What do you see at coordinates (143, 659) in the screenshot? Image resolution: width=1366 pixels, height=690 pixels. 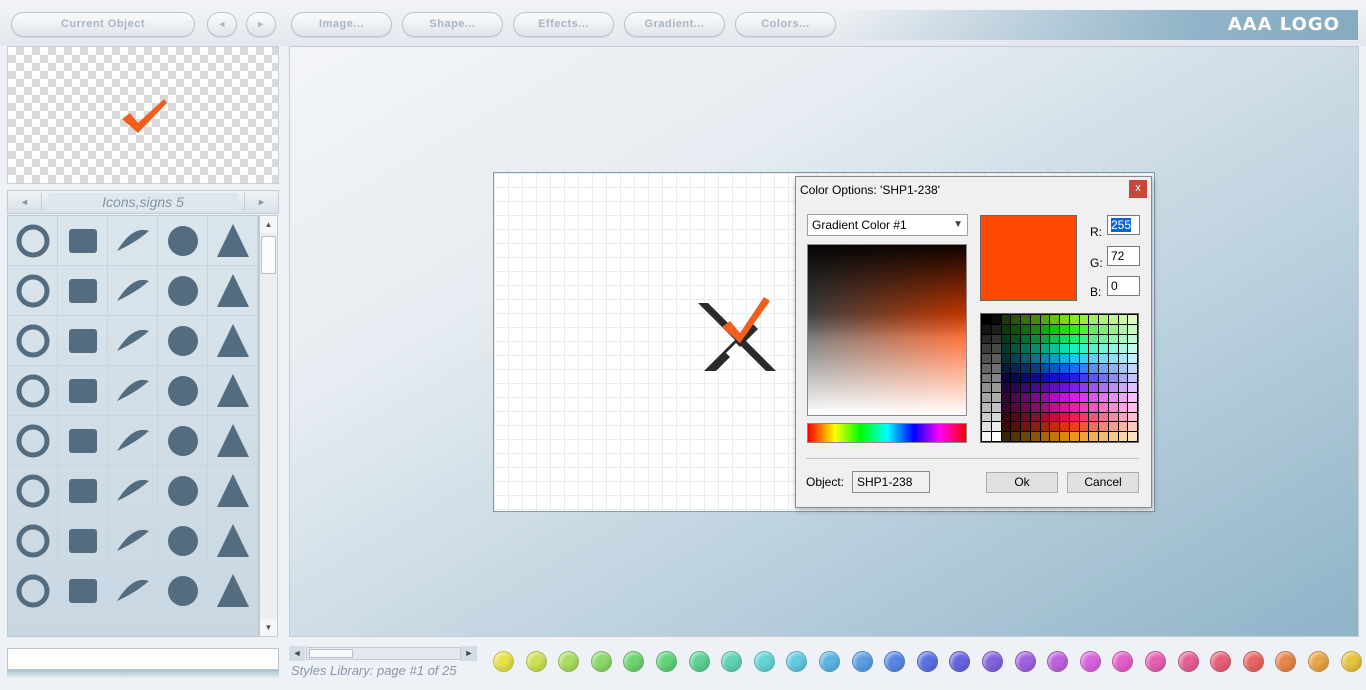 I see `status-field` at bounding box center [143, 659].